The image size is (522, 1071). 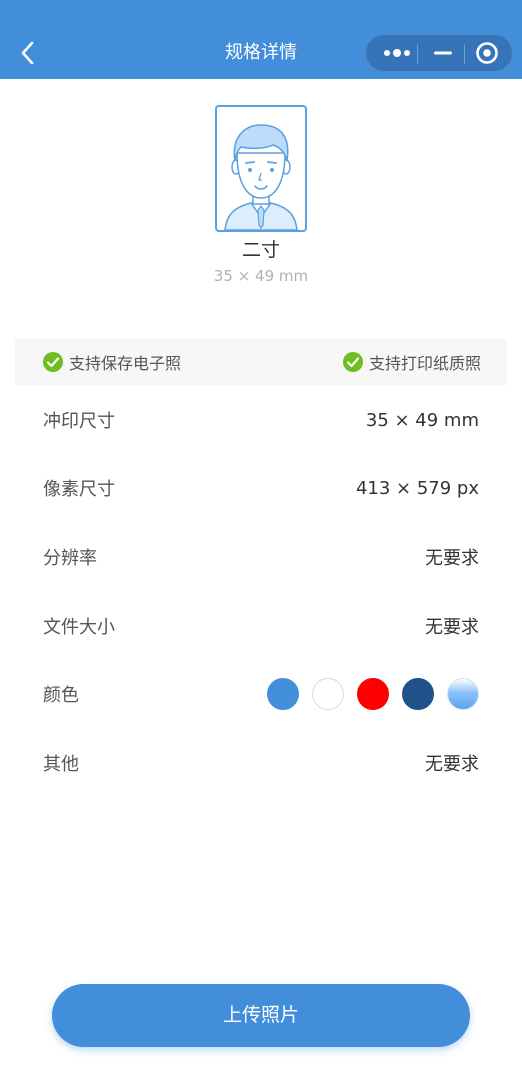 What do you see at coordinates (261, 557) in the screenshot?
I see `detail-row-resolution: 分辨率 无要求` at bounding box center [261, 557].